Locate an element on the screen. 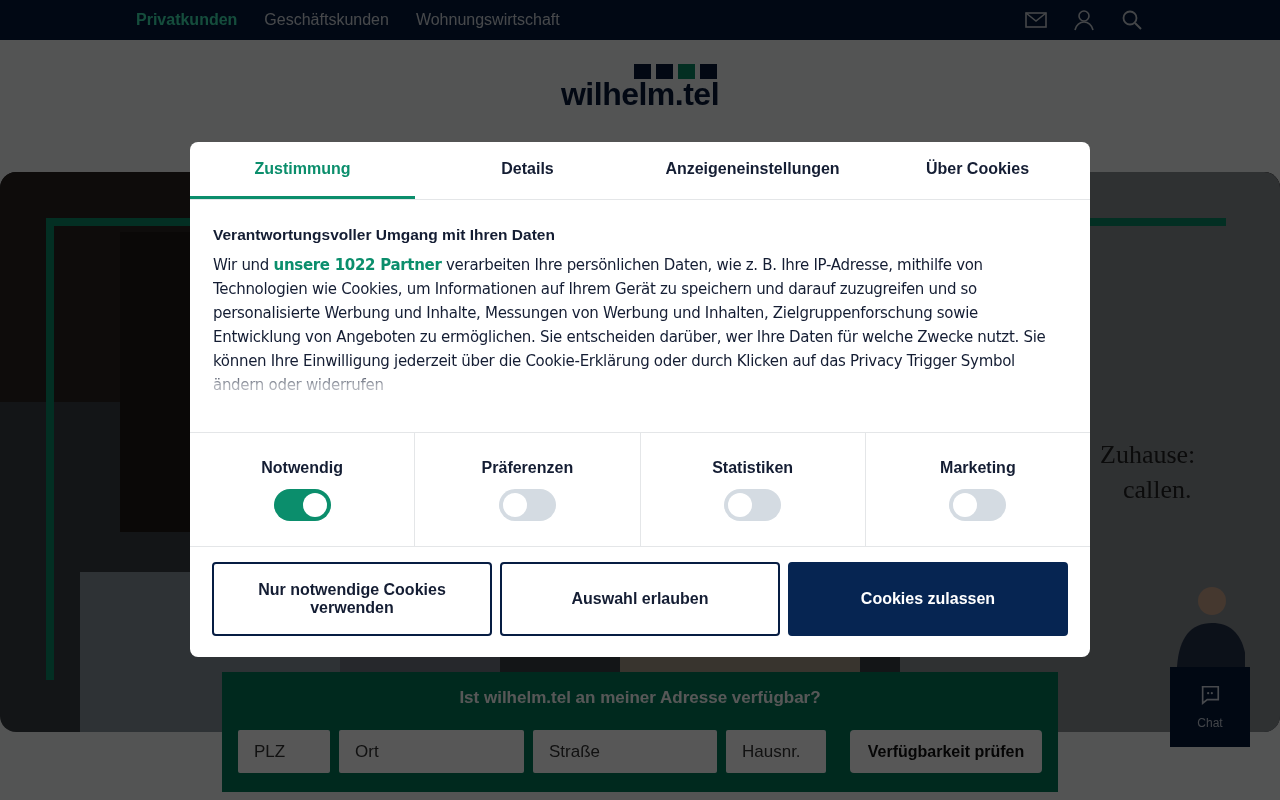 Image resolution: width=1280 pixels, height=800 pixels. dialog-tab: Details is located at coordinates (527, 170).